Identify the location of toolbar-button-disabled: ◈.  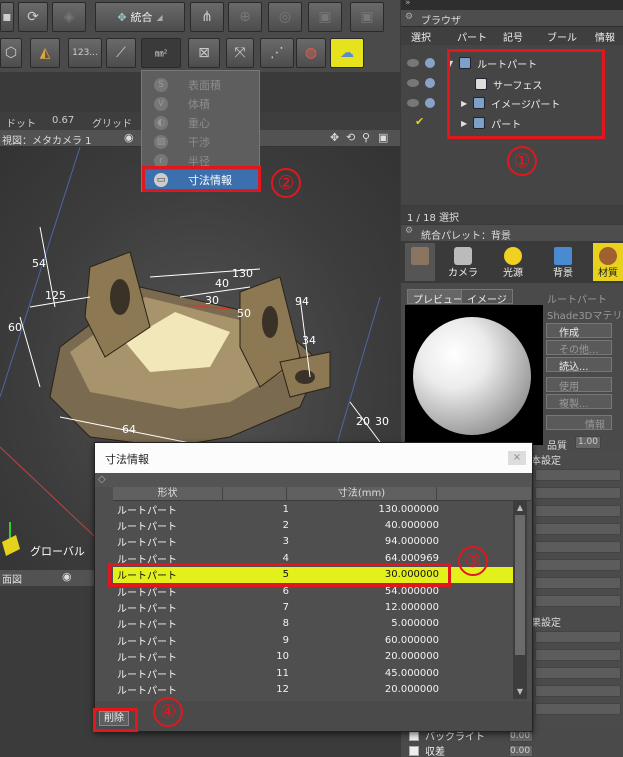
(69, 17).